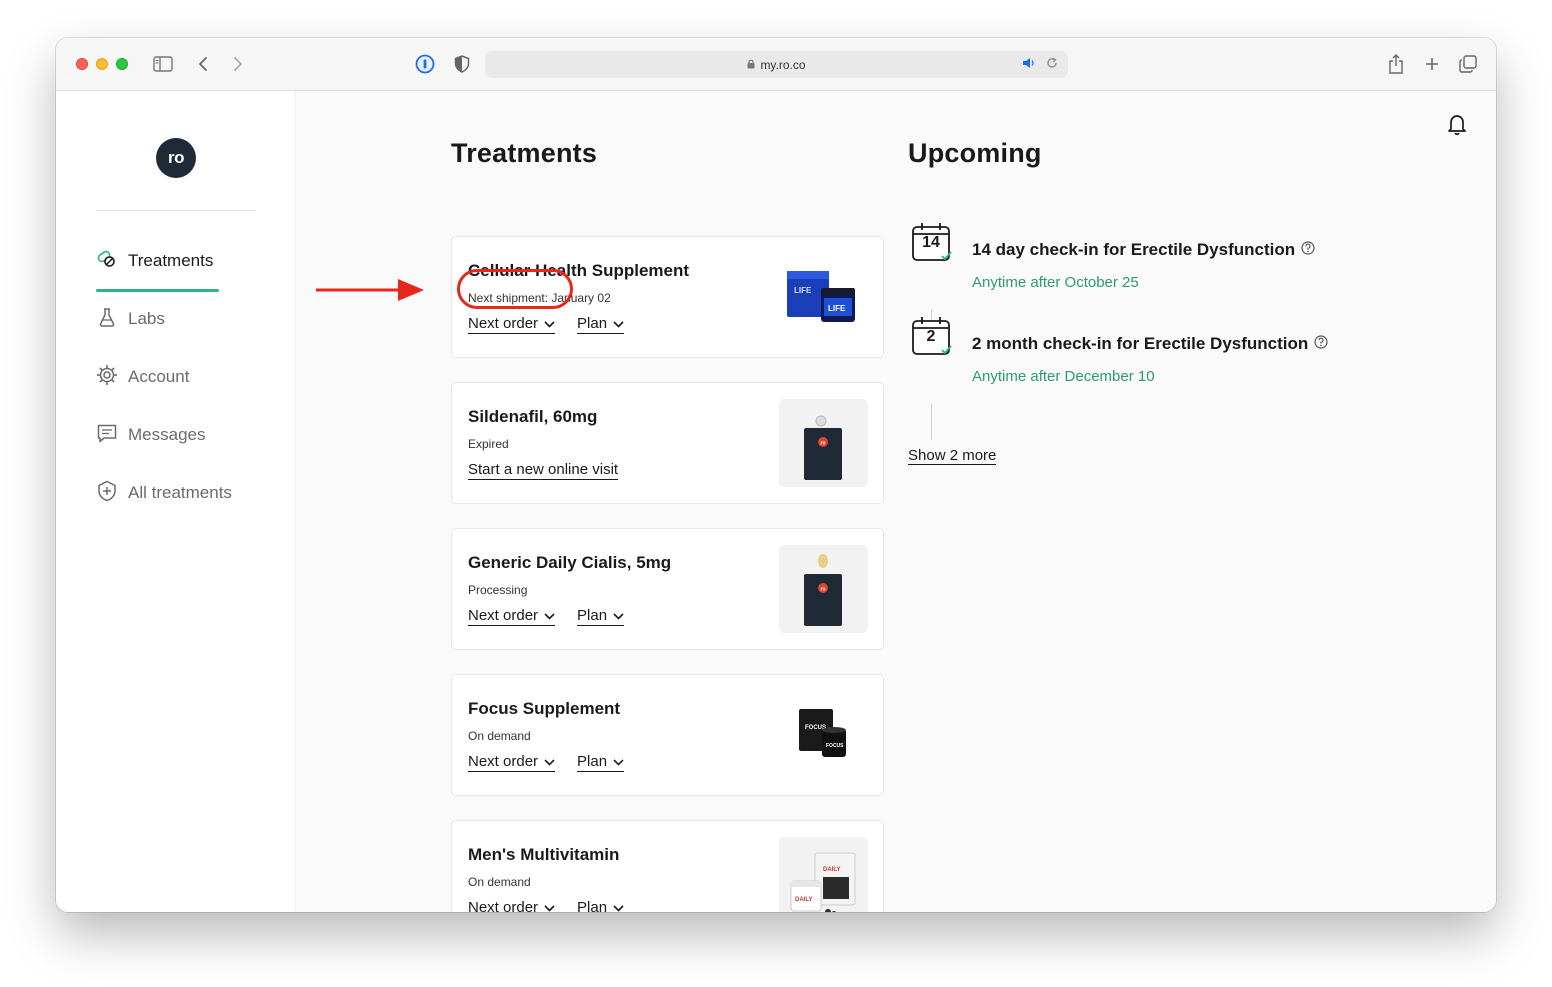 The image size is (1552, 987). What do you see at coordinates (163, 64) in the screenshot?
I see `sidebar-toggle-icon` at bounding box center [163, 64].